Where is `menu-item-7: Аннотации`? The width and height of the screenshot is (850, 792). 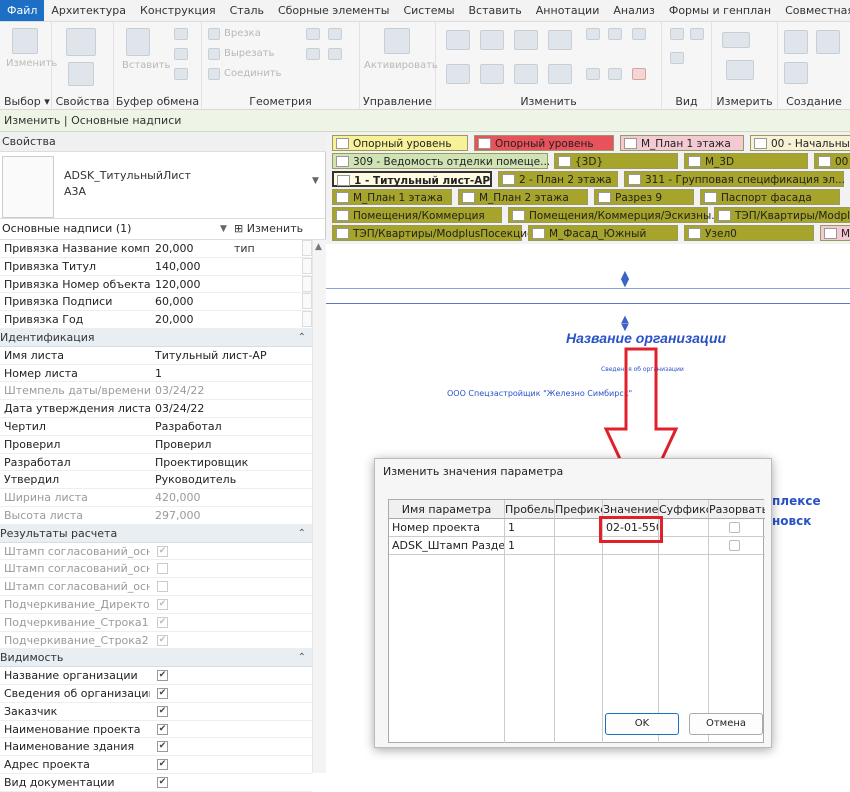 menu-item-7: Аннотации is located at coordinates (568, 10).